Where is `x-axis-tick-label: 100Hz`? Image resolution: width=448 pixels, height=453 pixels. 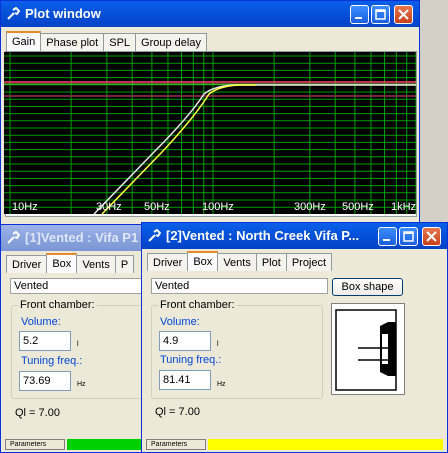
x-axis-tick-label: 100Hz is located at coordinates (218, 207).